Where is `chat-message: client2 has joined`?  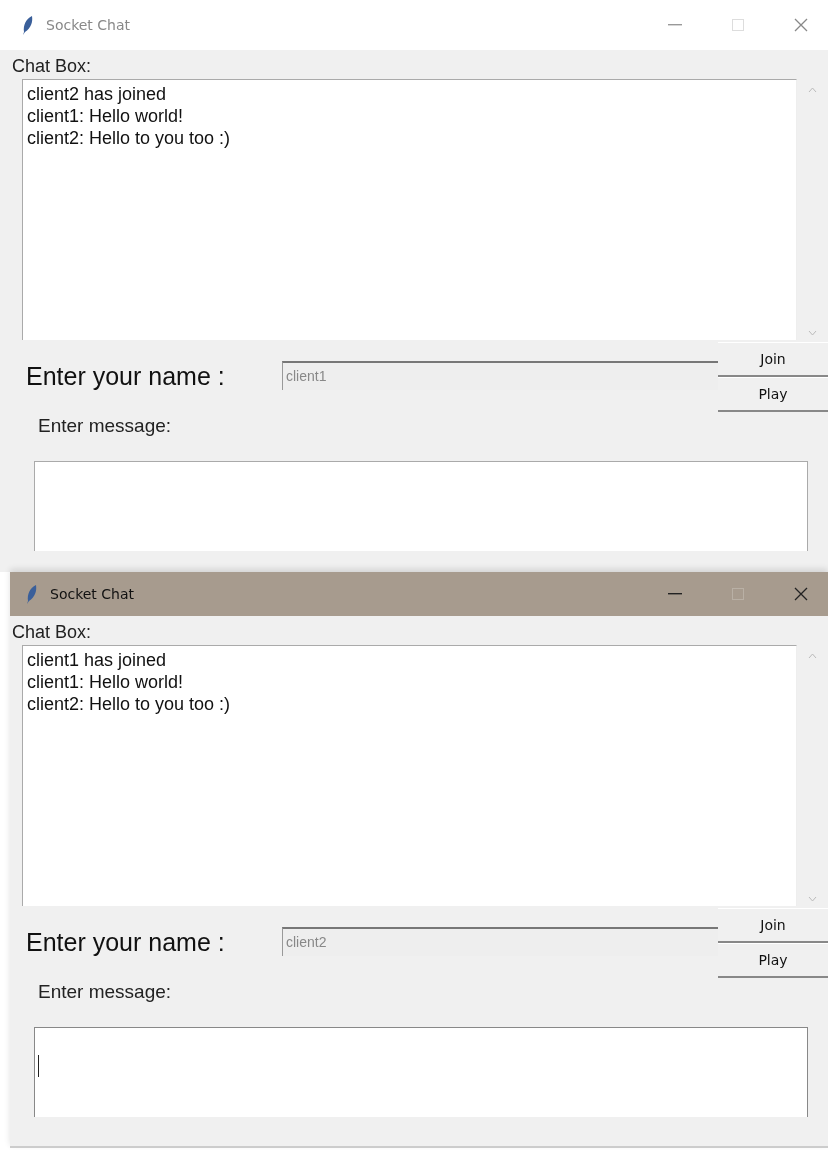 chat-message: client2 has joined is located at coordinates (97, 94).